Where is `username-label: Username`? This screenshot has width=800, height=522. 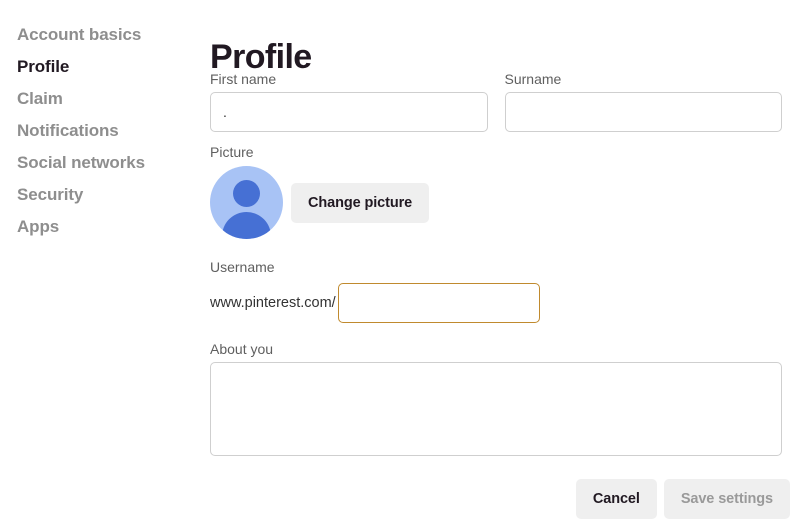
username-label: Username is located at coordinates (242, 267).